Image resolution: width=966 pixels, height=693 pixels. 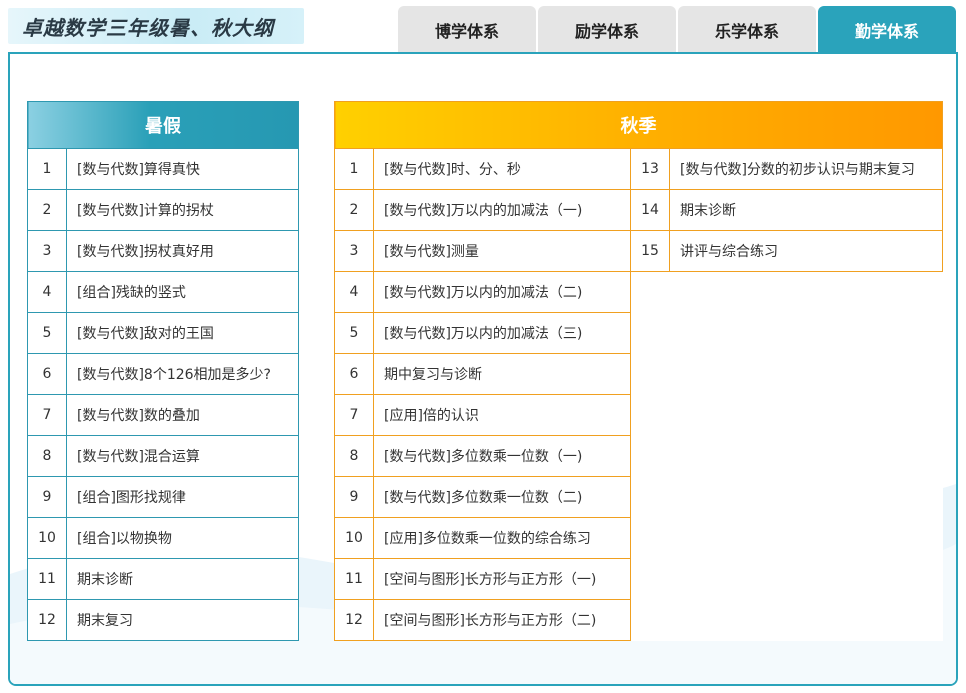 What do you see at coordinates (747, 29) in the screenshot?
I see `tab-lexue: 乐学体系` at bounding box center [747, 29].